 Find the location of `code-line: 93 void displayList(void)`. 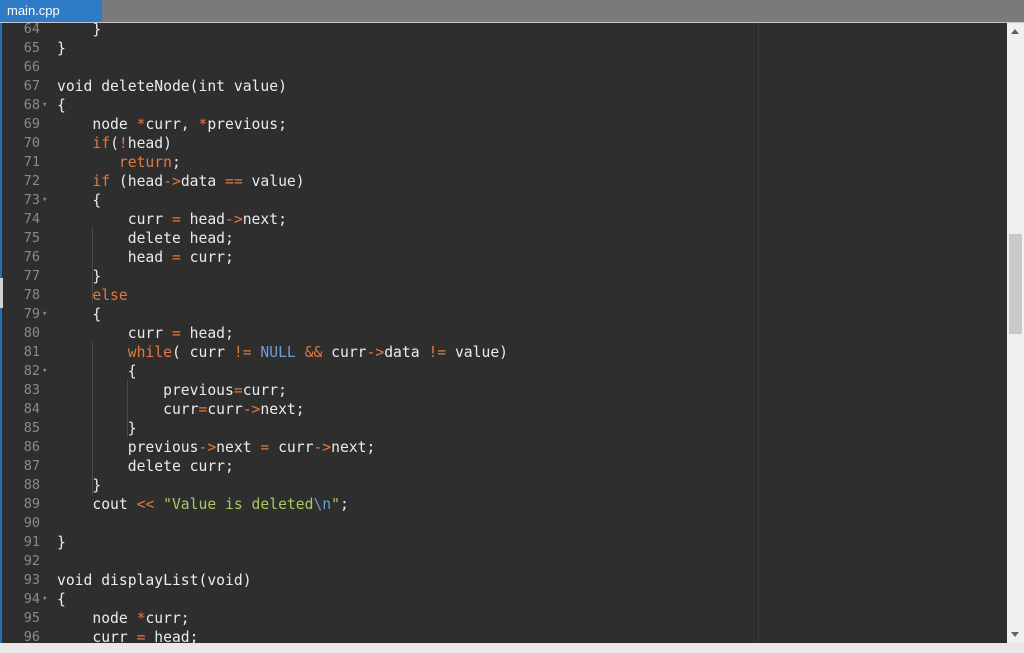

code-line: 93 void displayList(void) is located at coordinates (503, 580).